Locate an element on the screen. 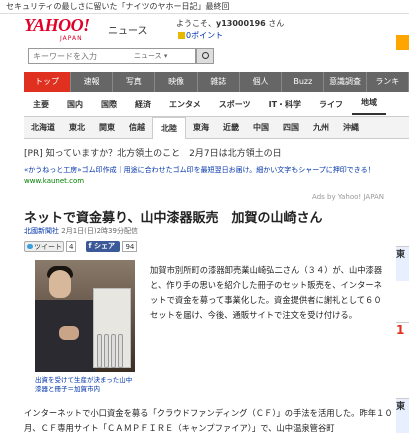  share-label: シェア is located at coordinates (104, 246).